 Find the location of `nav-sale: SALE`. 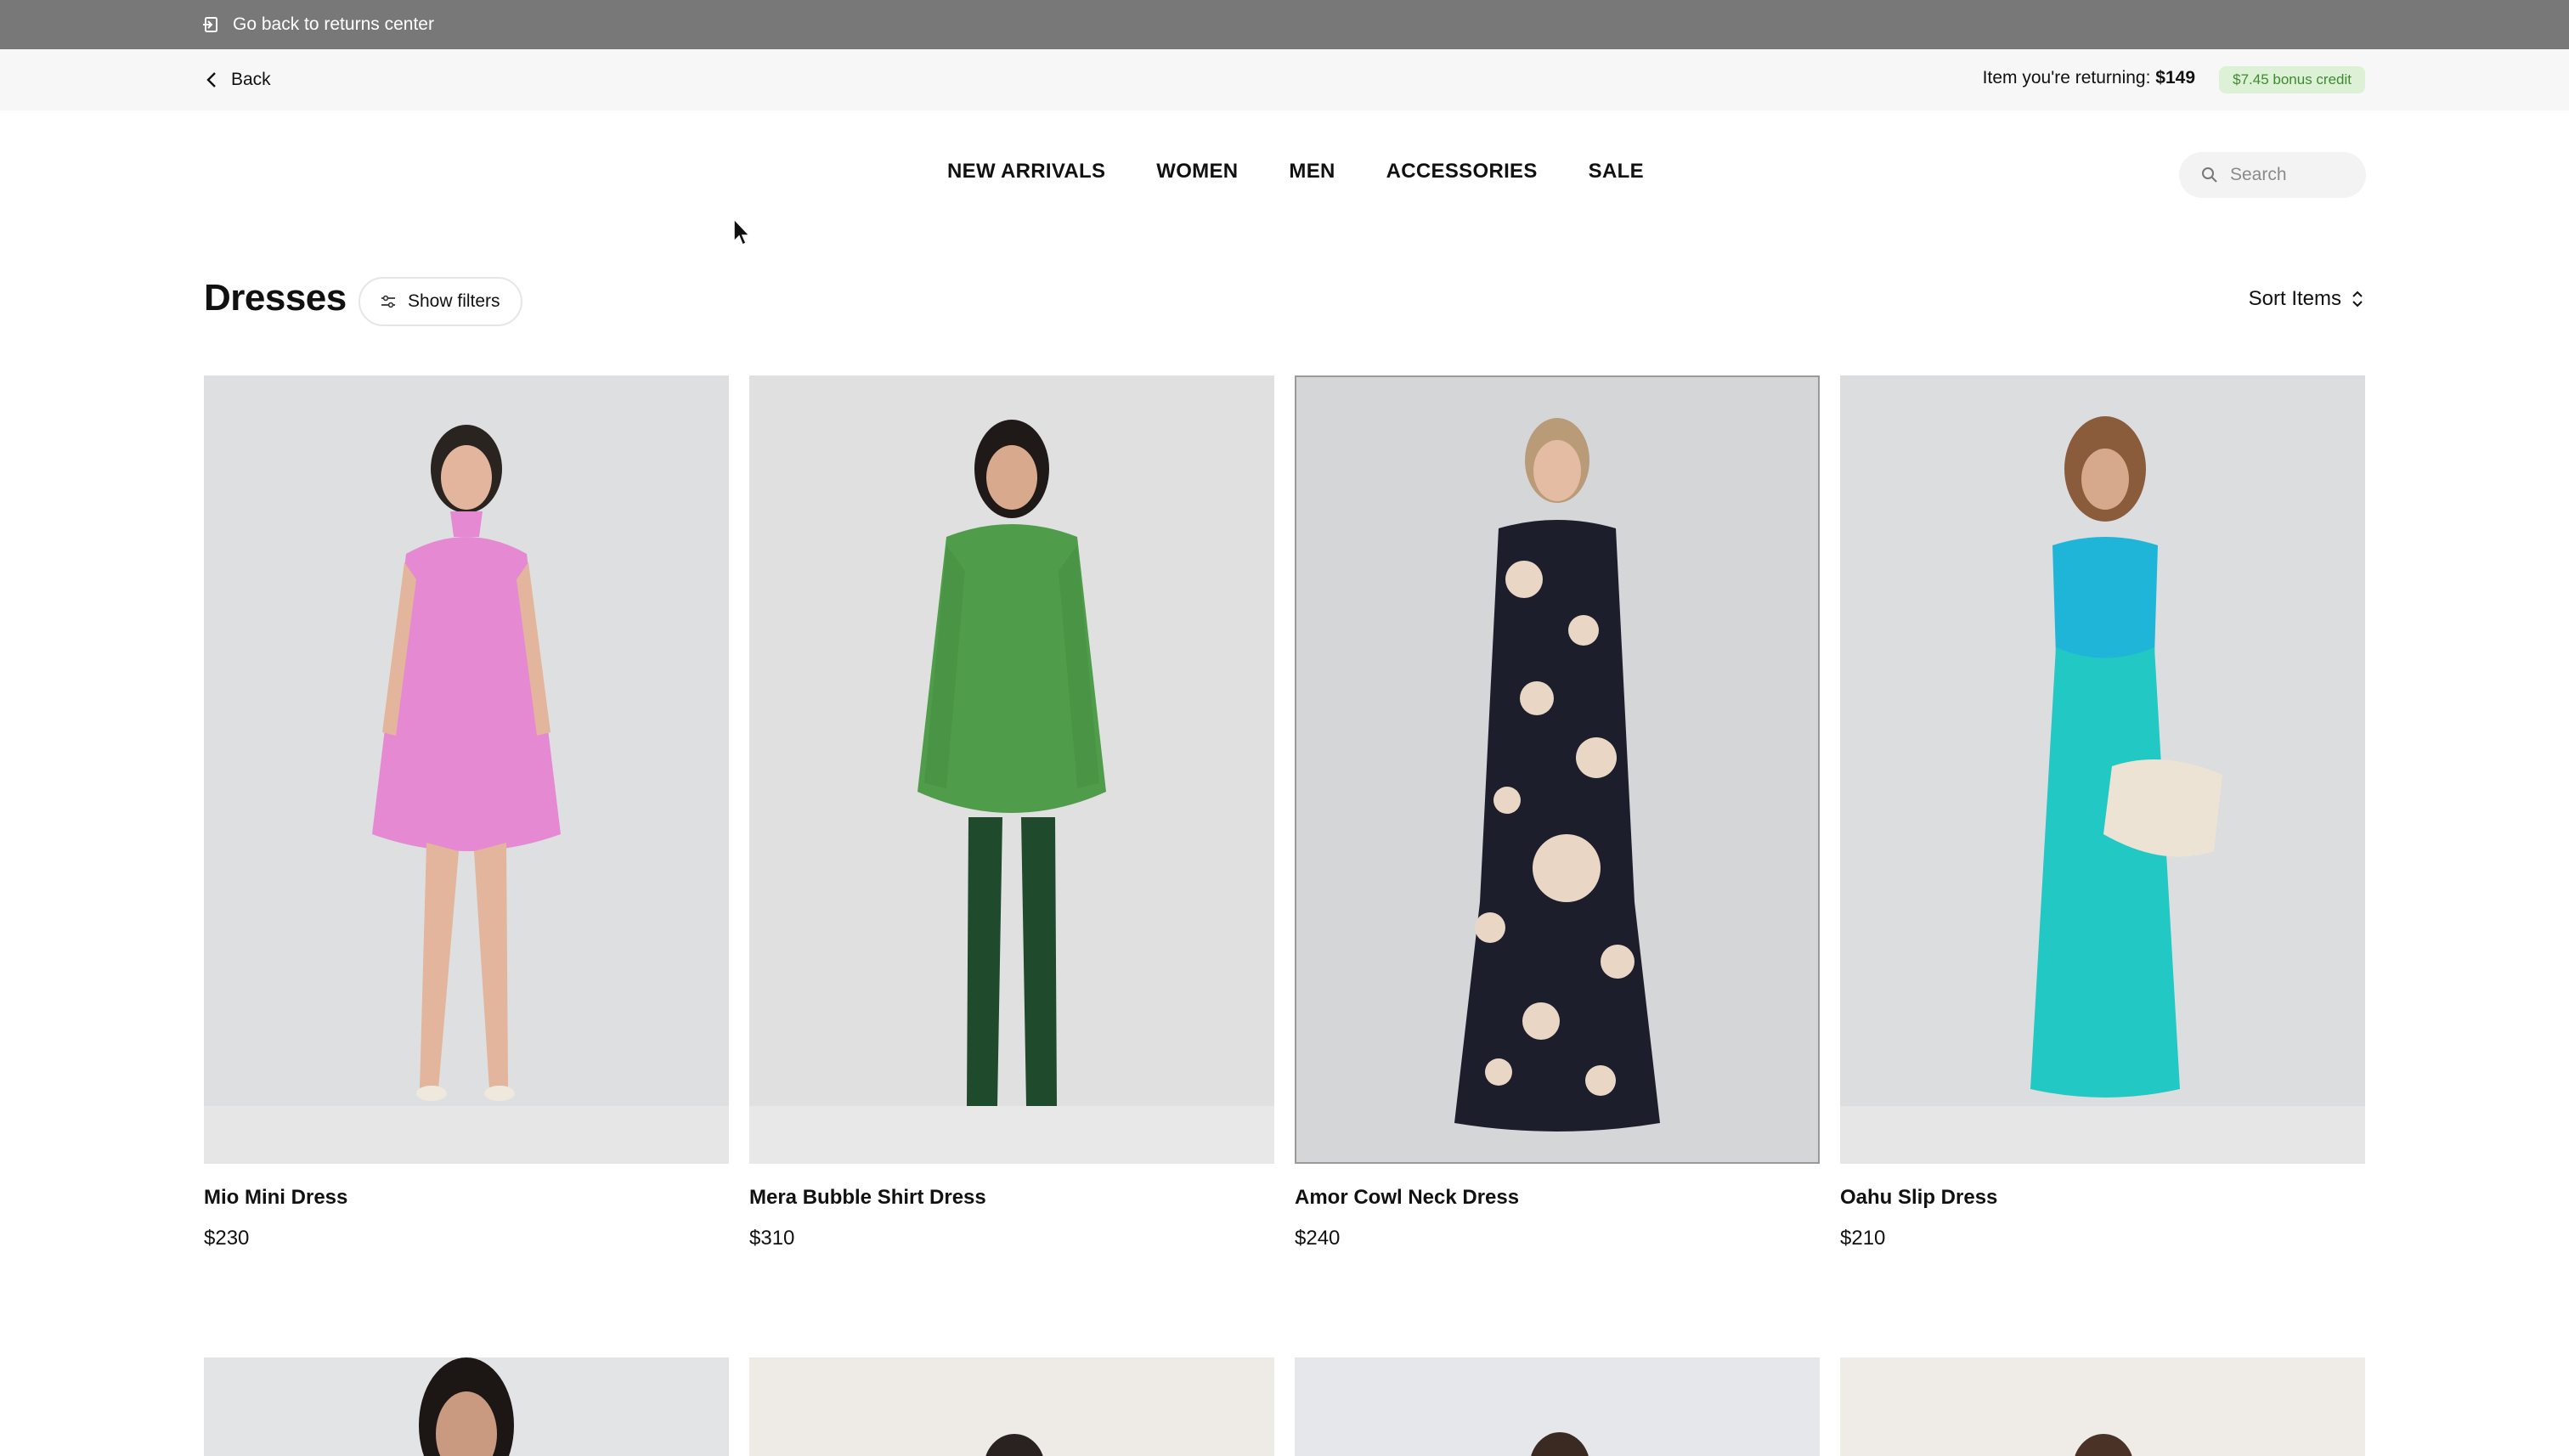

nav-sale: SALE is located at coordinates (1616, 172).